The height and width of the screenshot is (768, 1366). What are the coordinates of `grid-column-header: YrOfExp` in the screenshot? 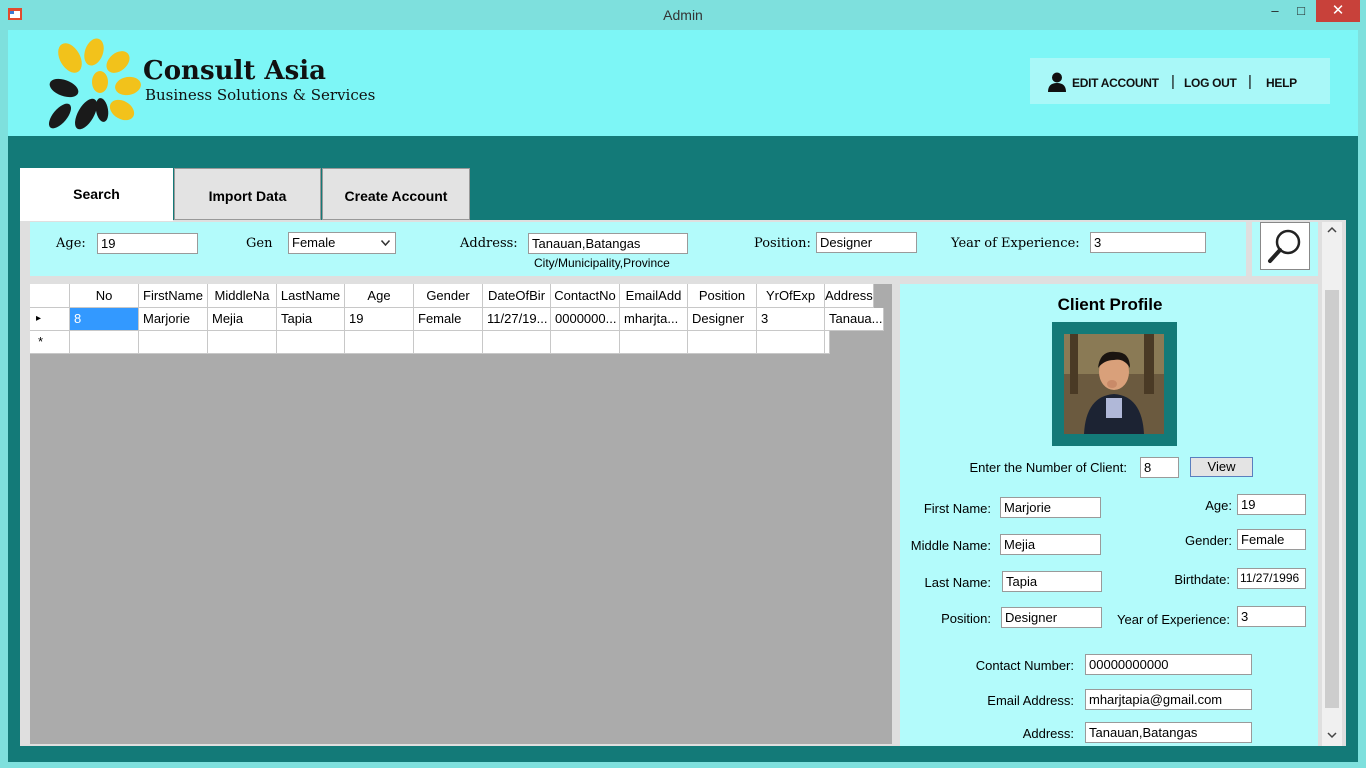 It's located at (791, 296).